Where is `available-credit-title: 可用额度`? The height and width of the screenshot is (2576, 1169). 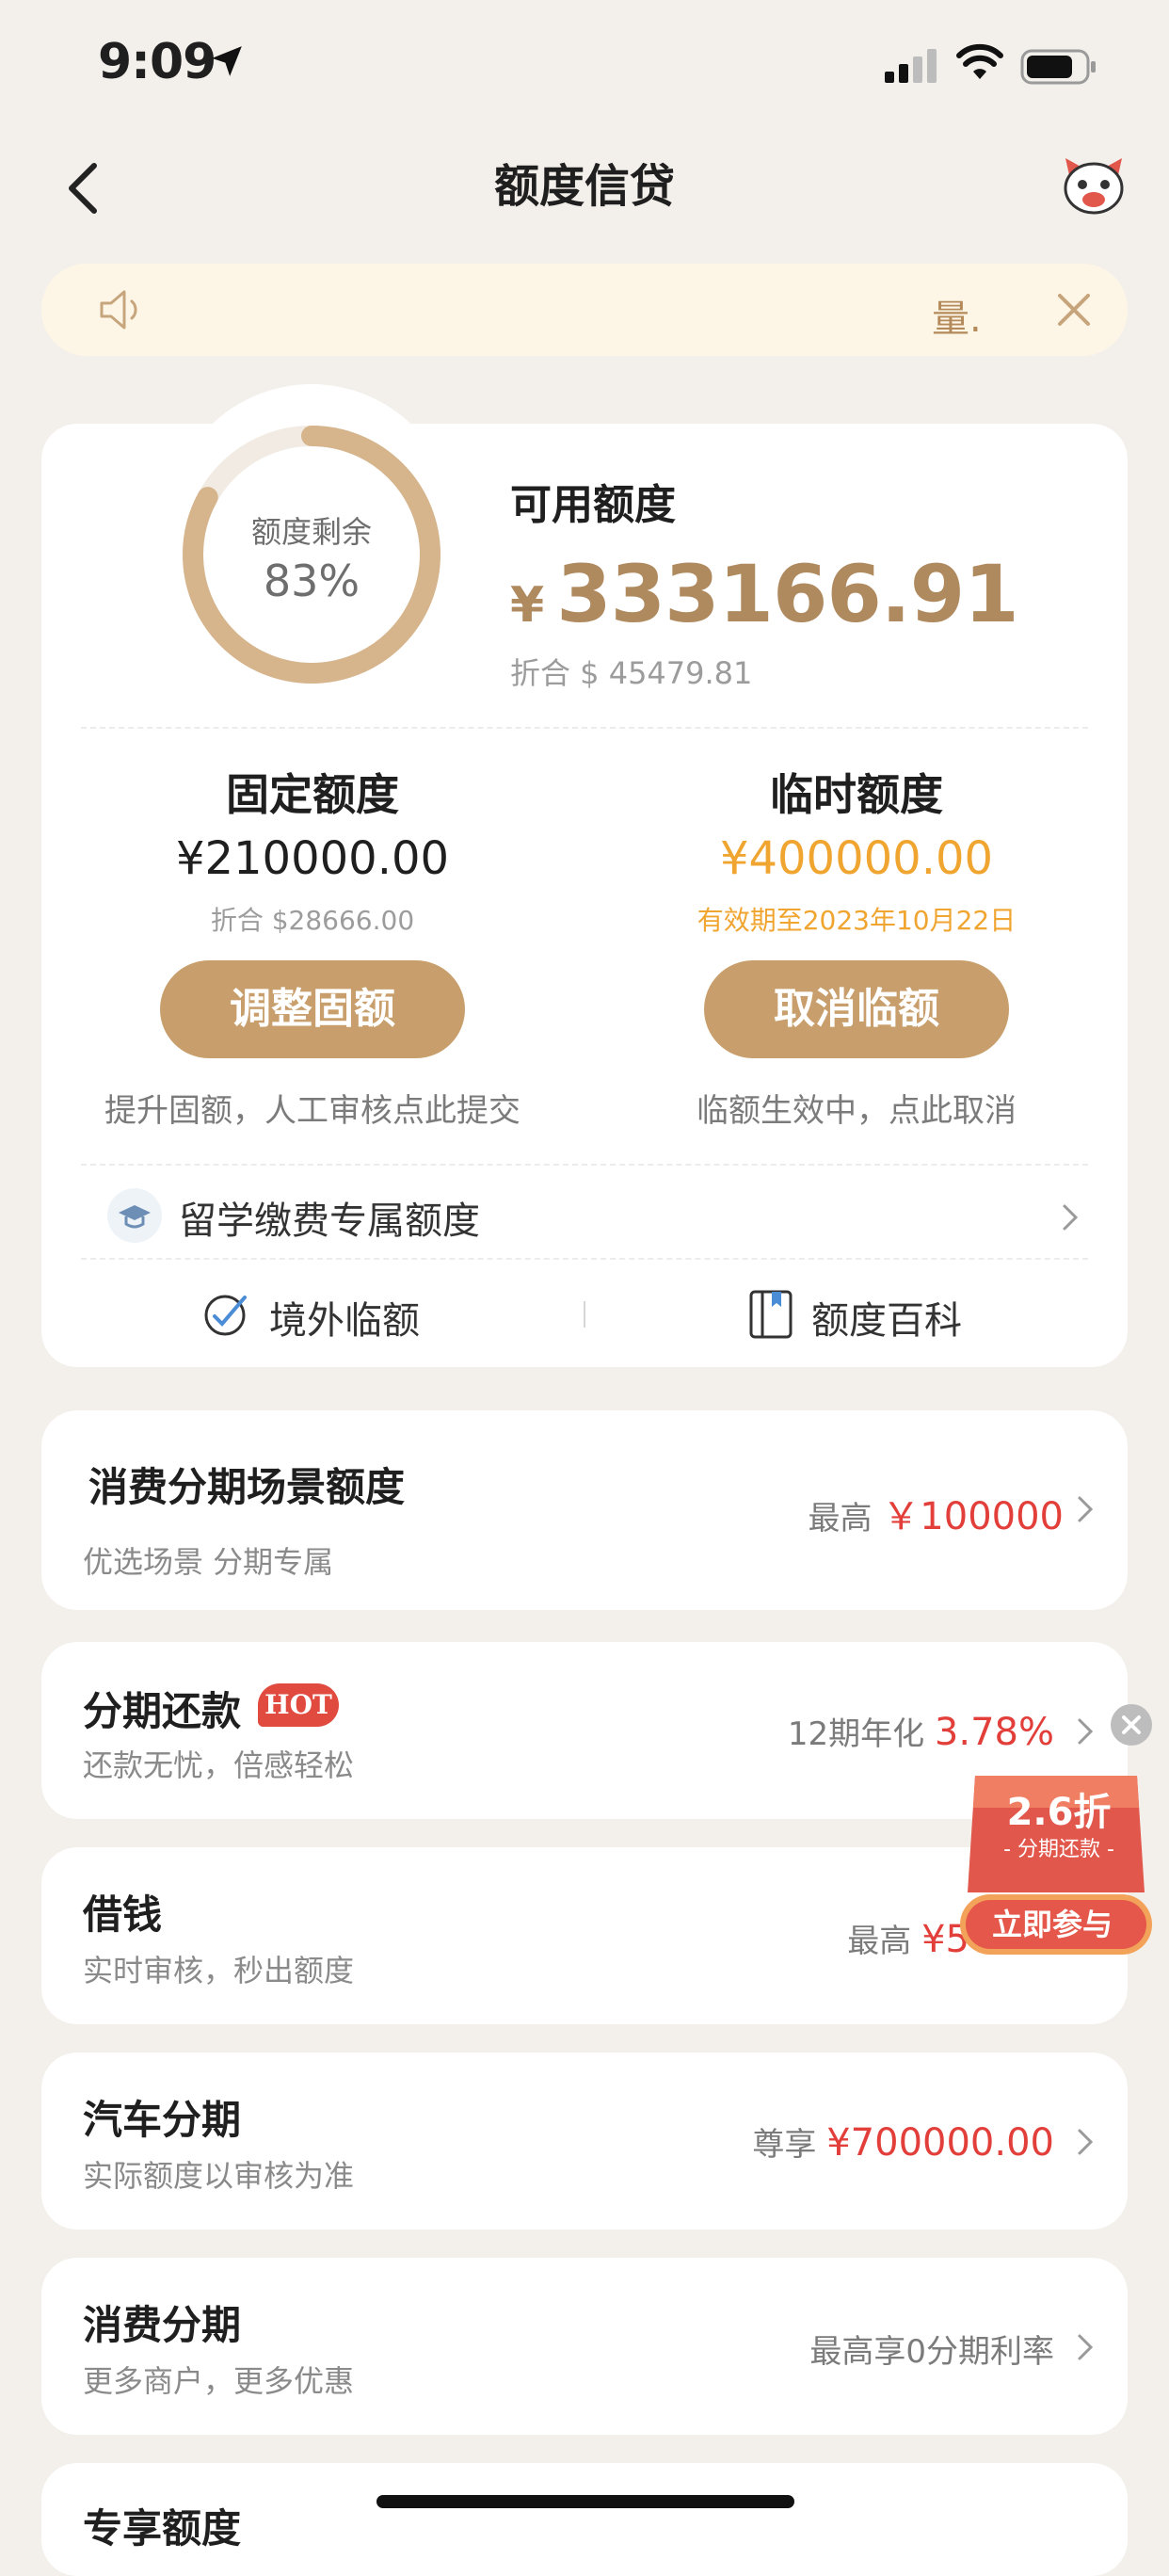
available-credit-title: 可用额度 is located at coordinates (593, 505).